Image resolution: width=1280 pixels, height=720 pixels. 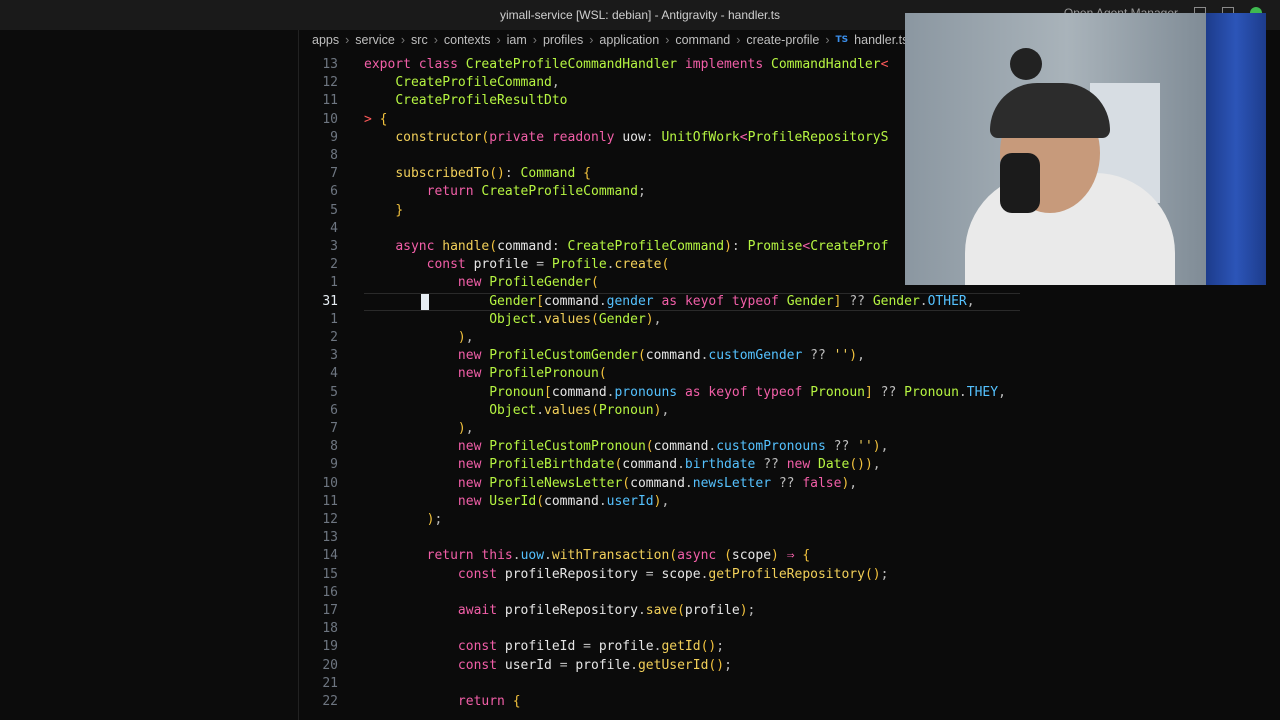 I want to click on code-line: 13, so click(x=660, y=538).